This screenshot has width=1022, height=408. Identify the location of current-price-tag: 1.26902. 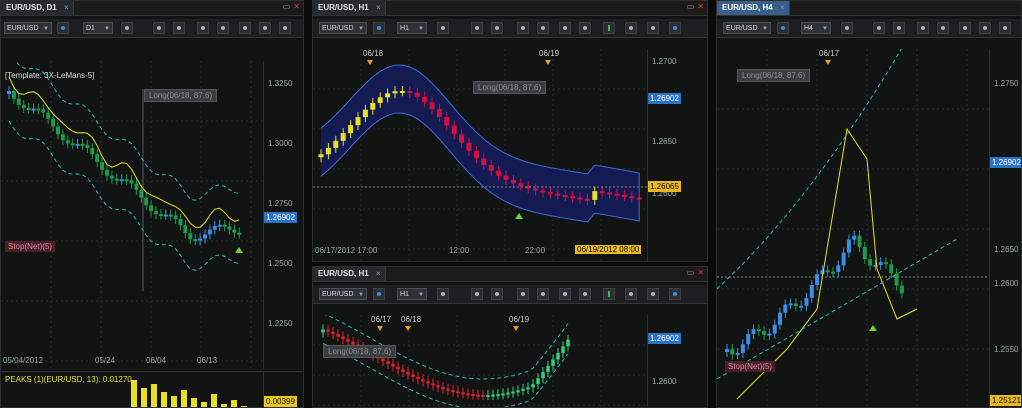
(664, 98).